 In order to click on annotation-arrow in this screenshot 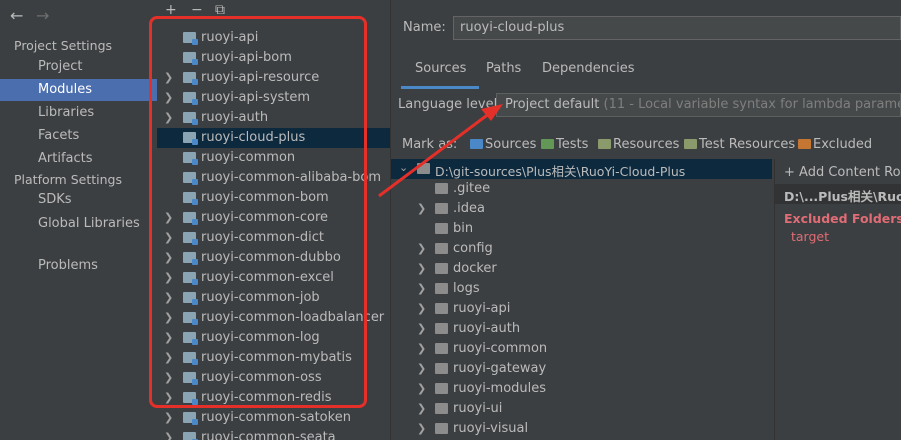, I will do `click(440, 151)`.